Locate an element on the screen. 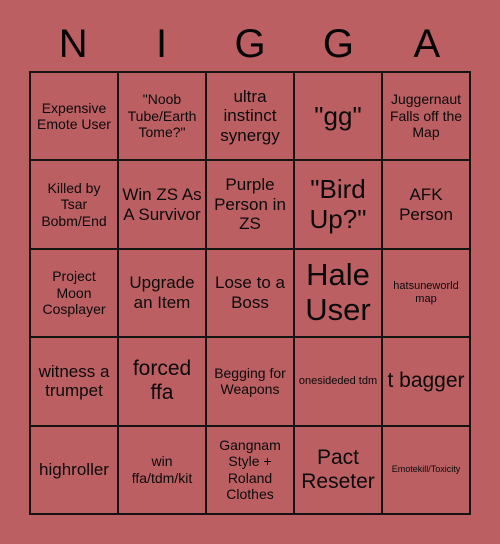 The image size is (500, 544). bingo-cell-r2-c2: Win ZS As A Survivor is located at coordinates (163, 205).